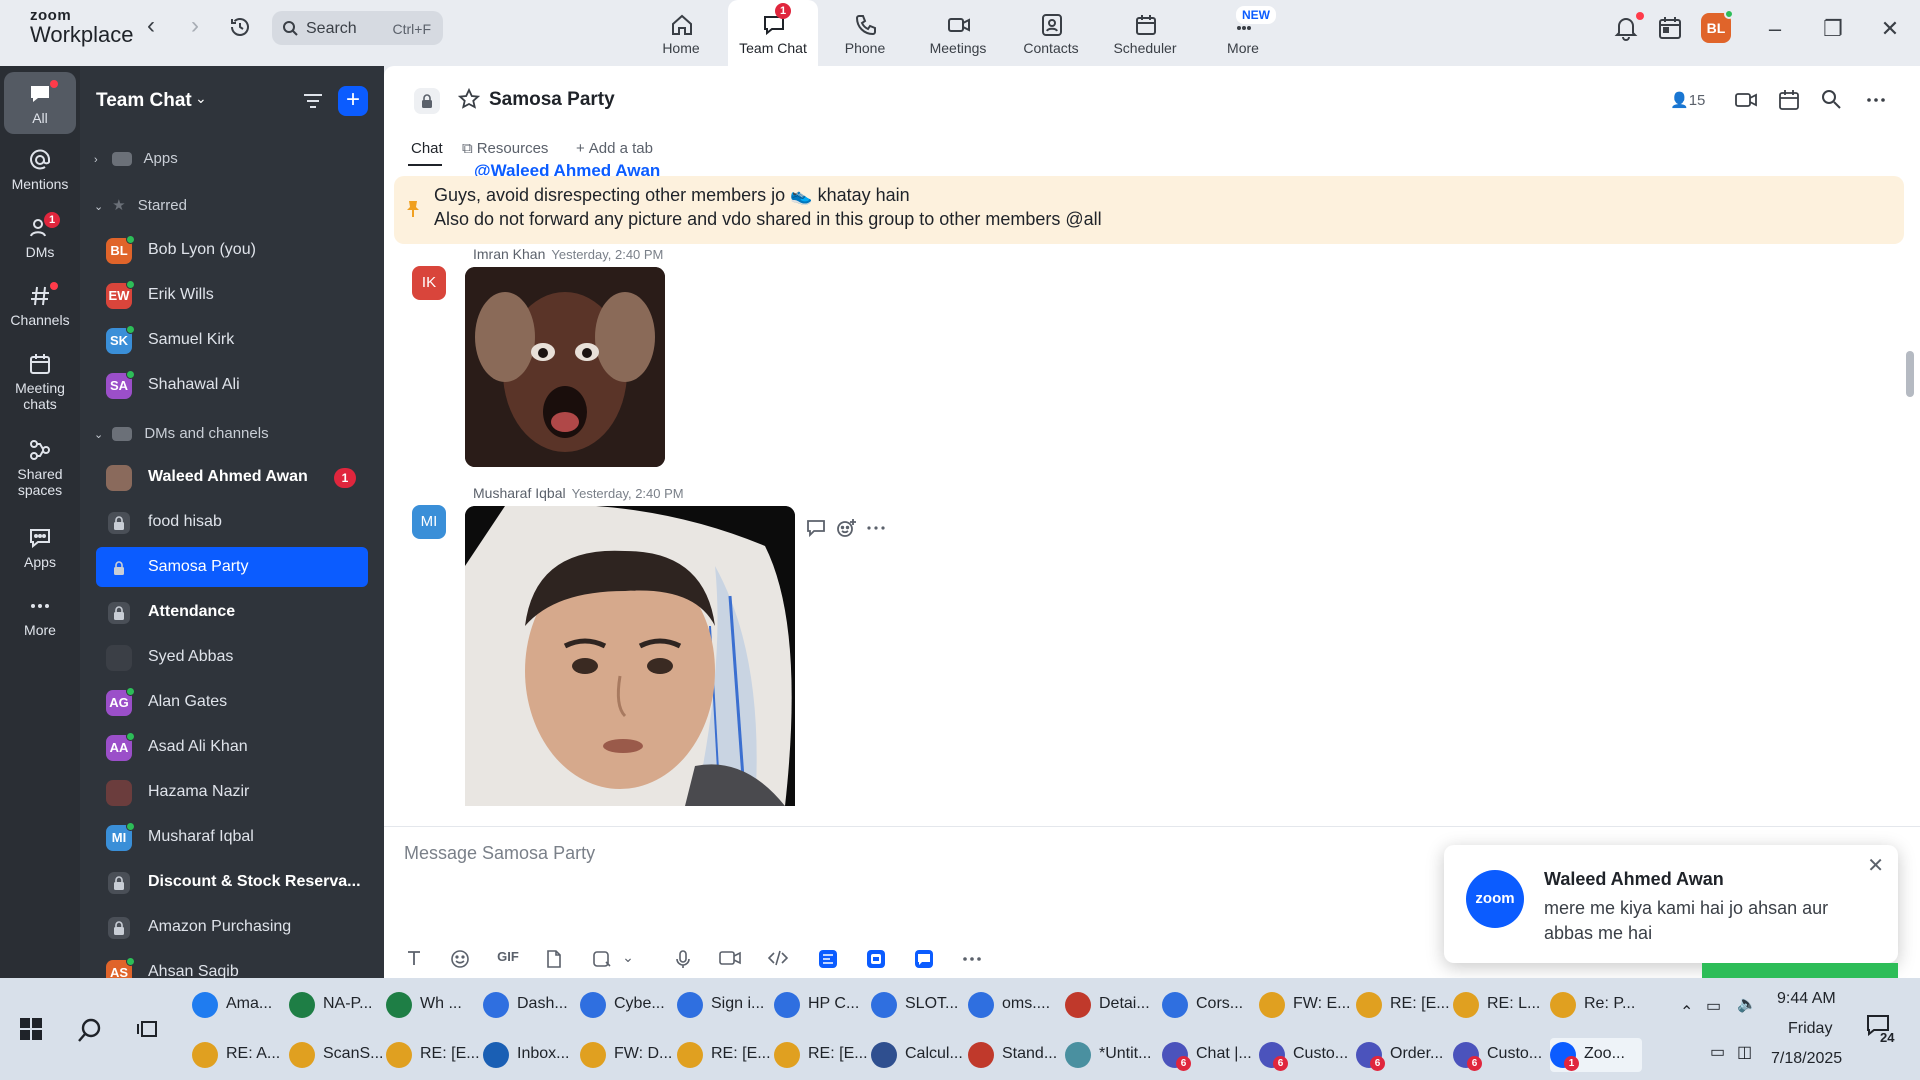 This screenshot has height=1080, width=1920. I want to click on avatar: IK, so click(429, 283).